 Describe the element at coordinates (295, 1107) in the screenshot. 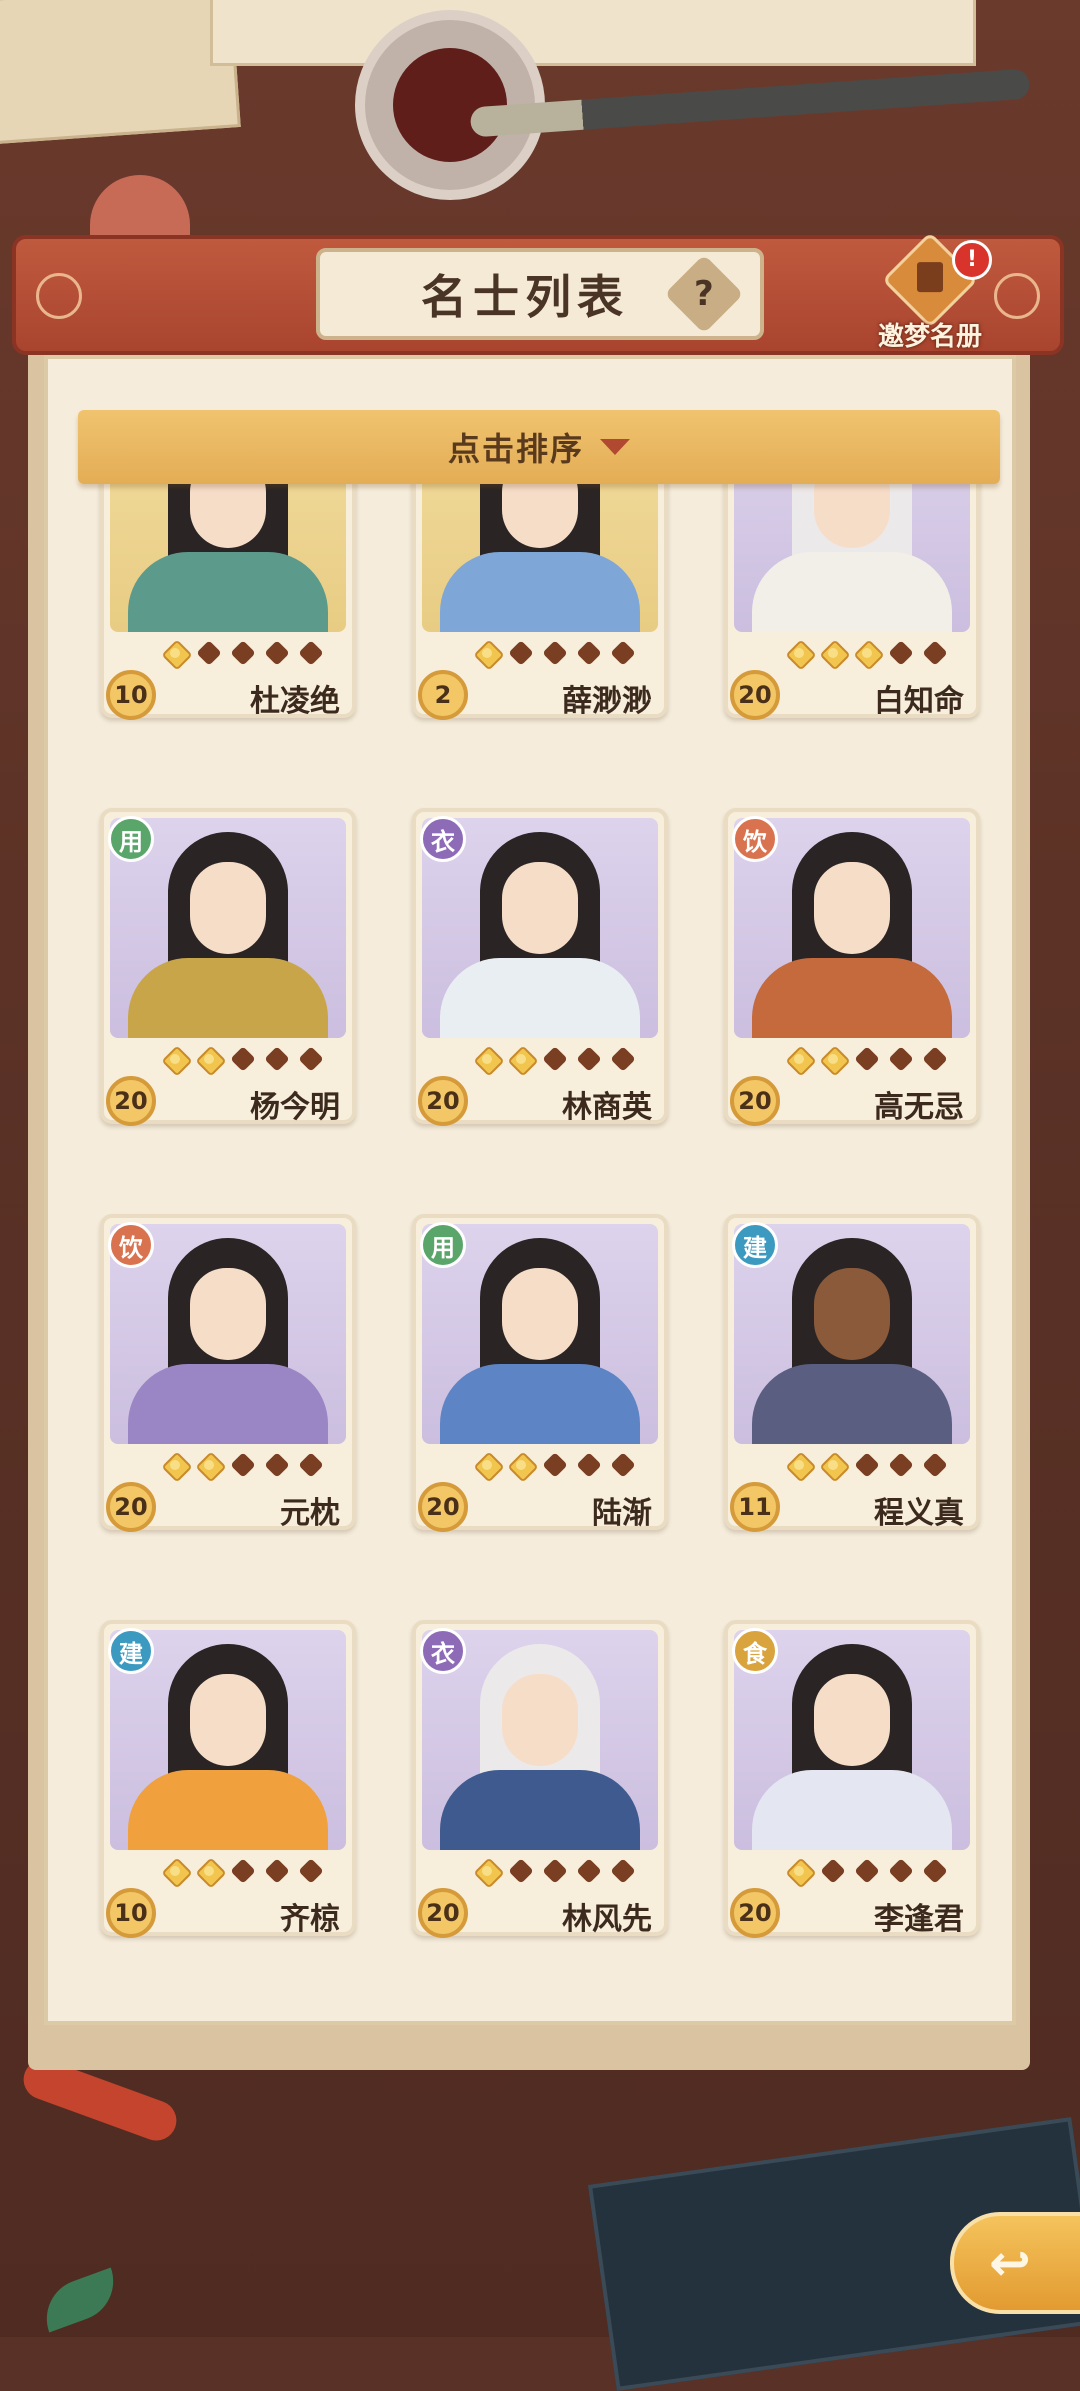

I see `character-name: 杨今明` at that location.